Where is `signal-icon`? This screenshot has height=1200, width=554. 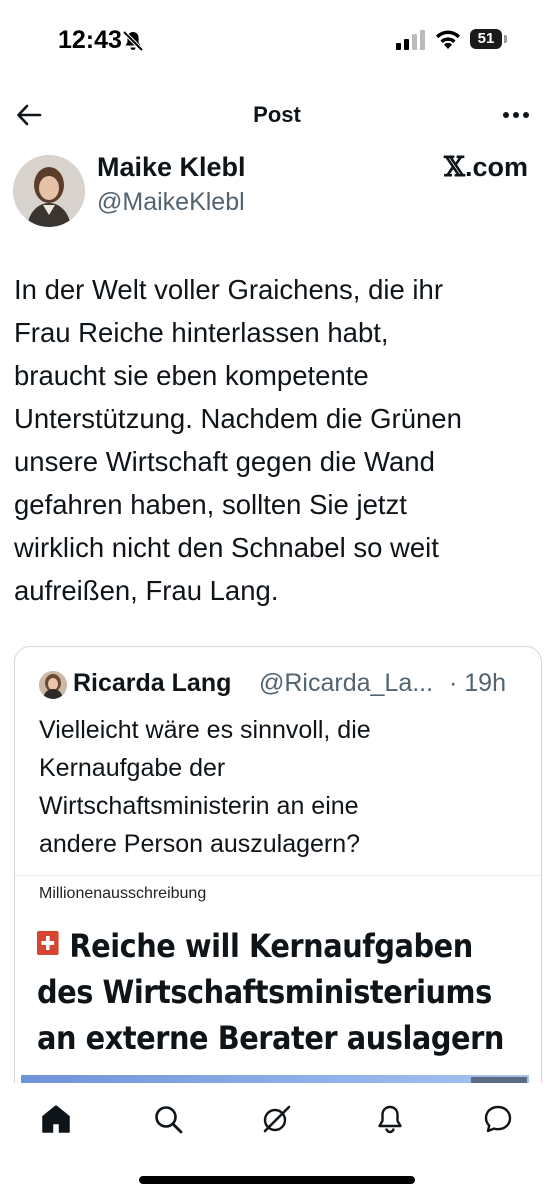
signal-icon is located at coordinates (410, 40).